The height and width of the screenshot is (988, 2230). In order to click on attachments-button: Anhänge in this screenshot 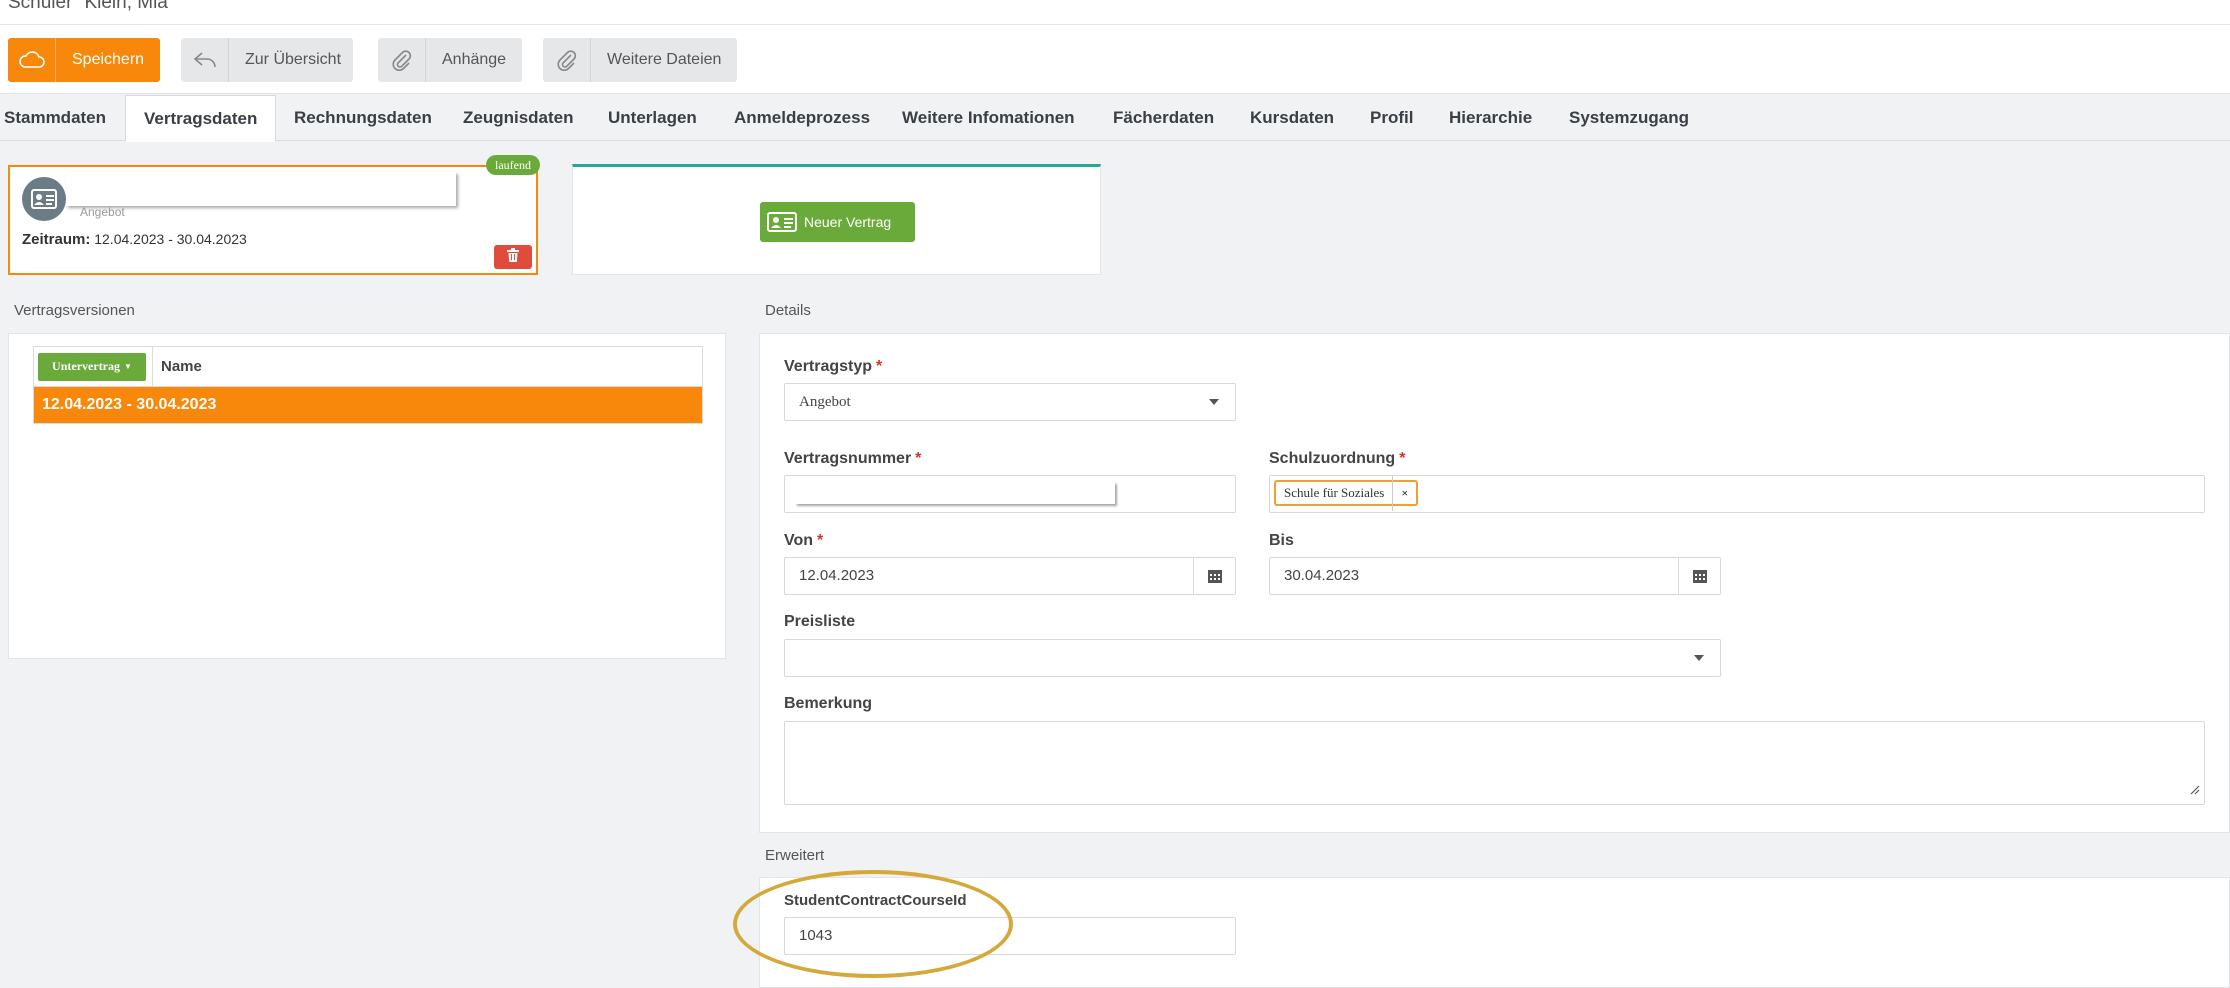, I will do `click(450, 60)`.